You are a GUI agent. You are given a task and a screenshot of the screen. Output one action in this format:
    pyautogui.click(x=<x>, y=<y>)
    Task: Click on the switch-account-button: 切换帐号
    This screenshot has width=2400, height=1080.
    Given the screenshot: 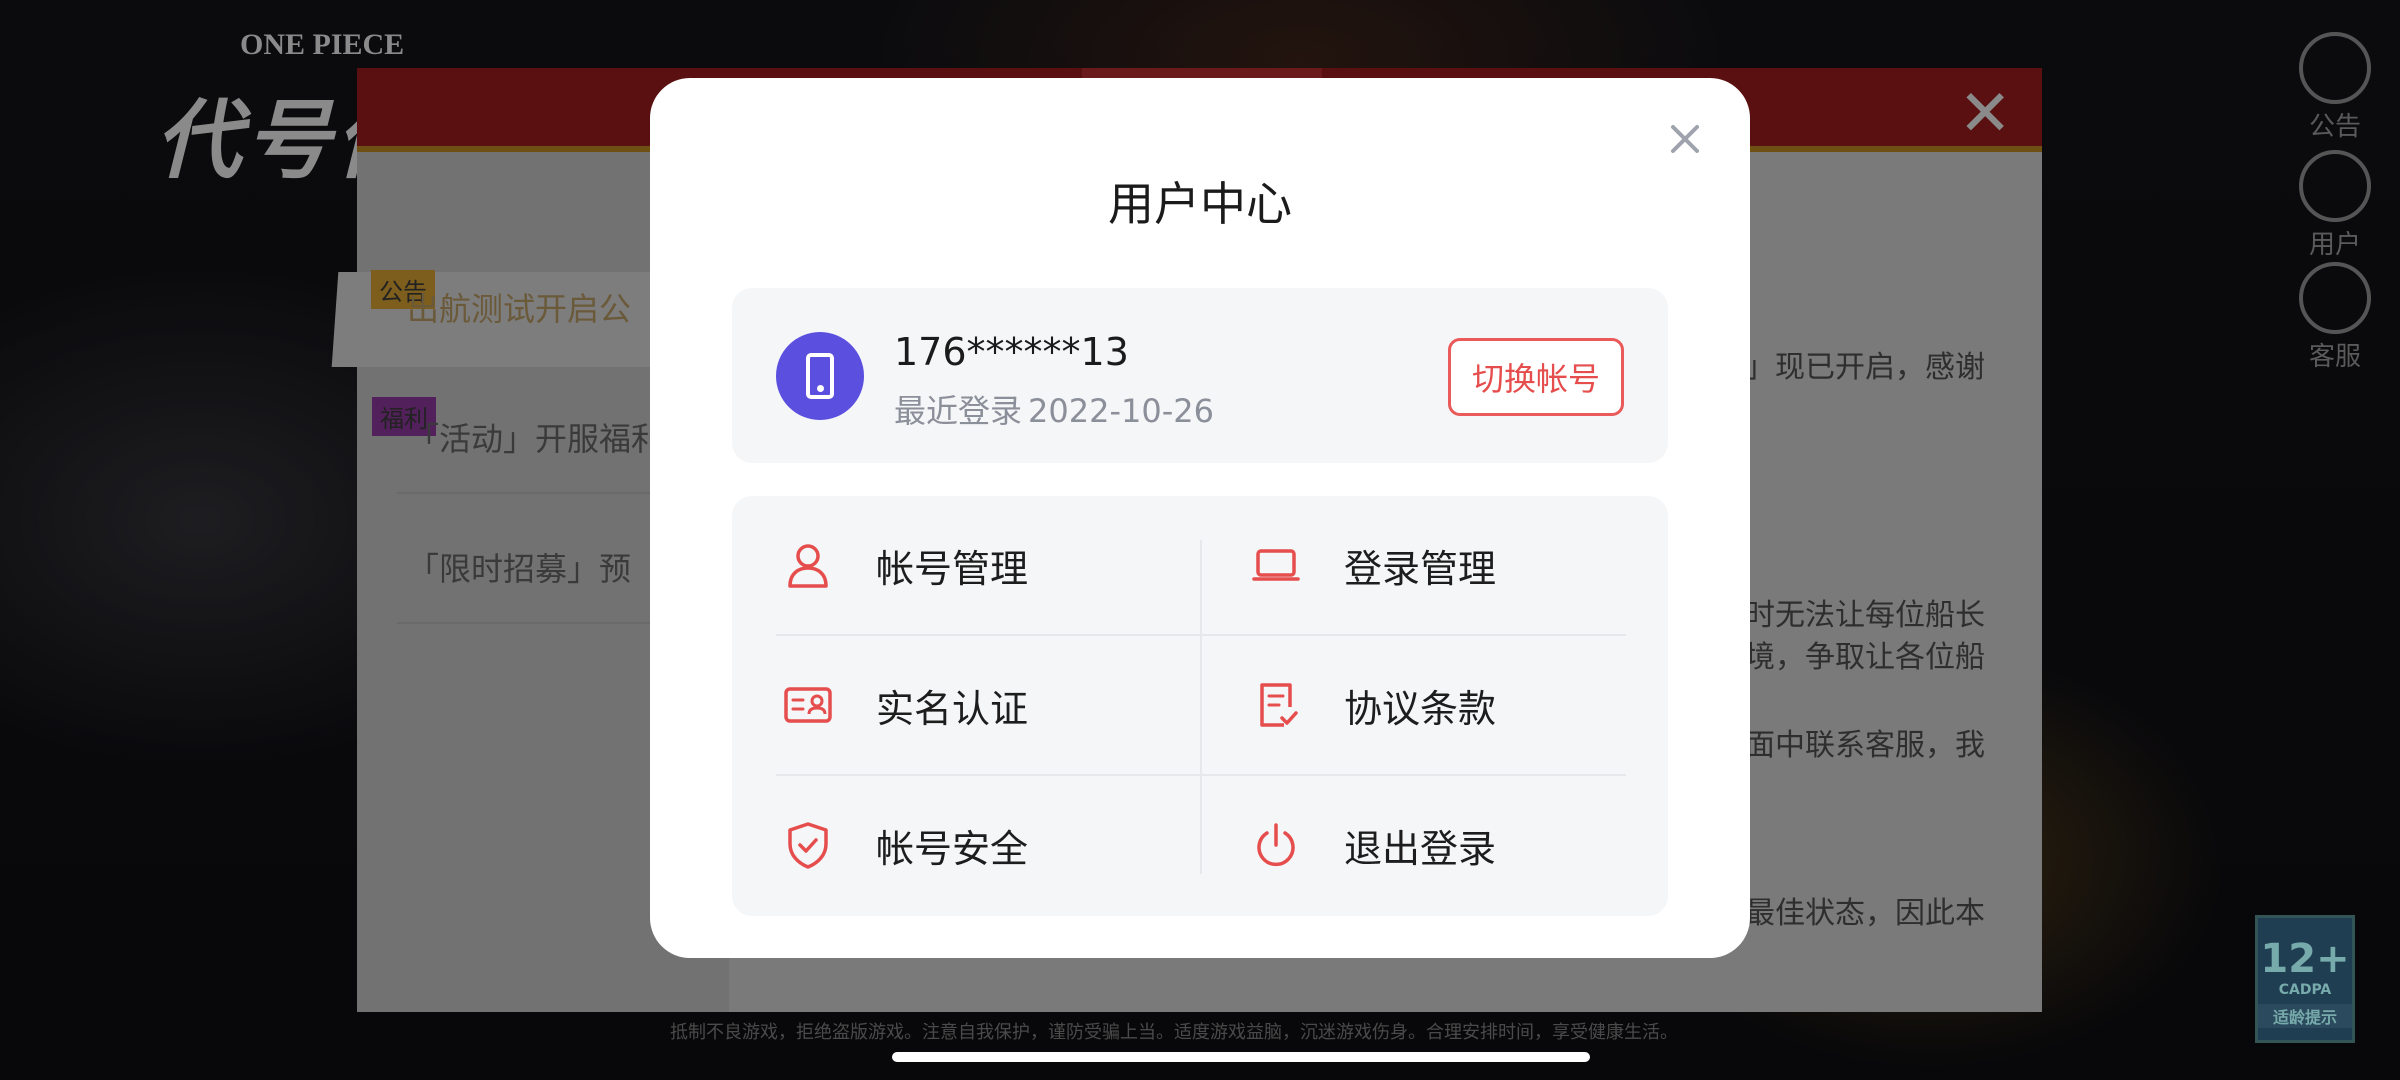 What is the action you would take?
    pyautogui.click(x=1536, y=377)
    